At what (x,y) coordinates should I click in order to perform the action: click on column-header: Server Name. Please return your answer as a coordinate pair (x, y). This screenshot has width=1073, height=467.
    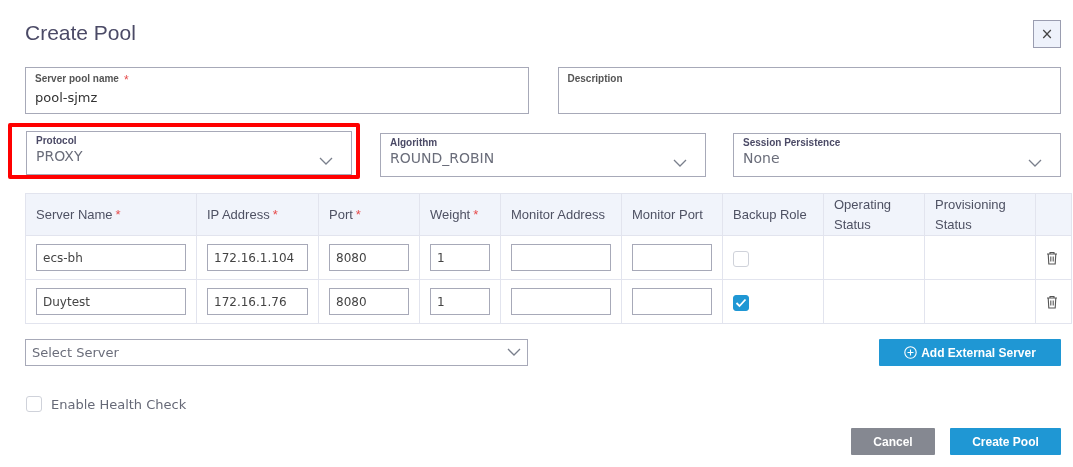
    Looking at the image, I should click on (74, 214).